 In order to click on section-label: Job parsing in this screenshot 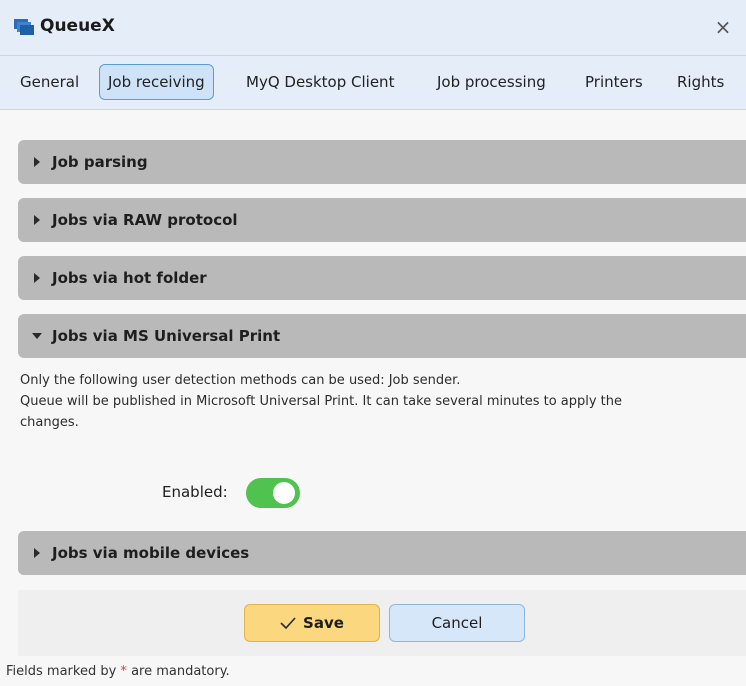, I will do `click(100, 162)`.